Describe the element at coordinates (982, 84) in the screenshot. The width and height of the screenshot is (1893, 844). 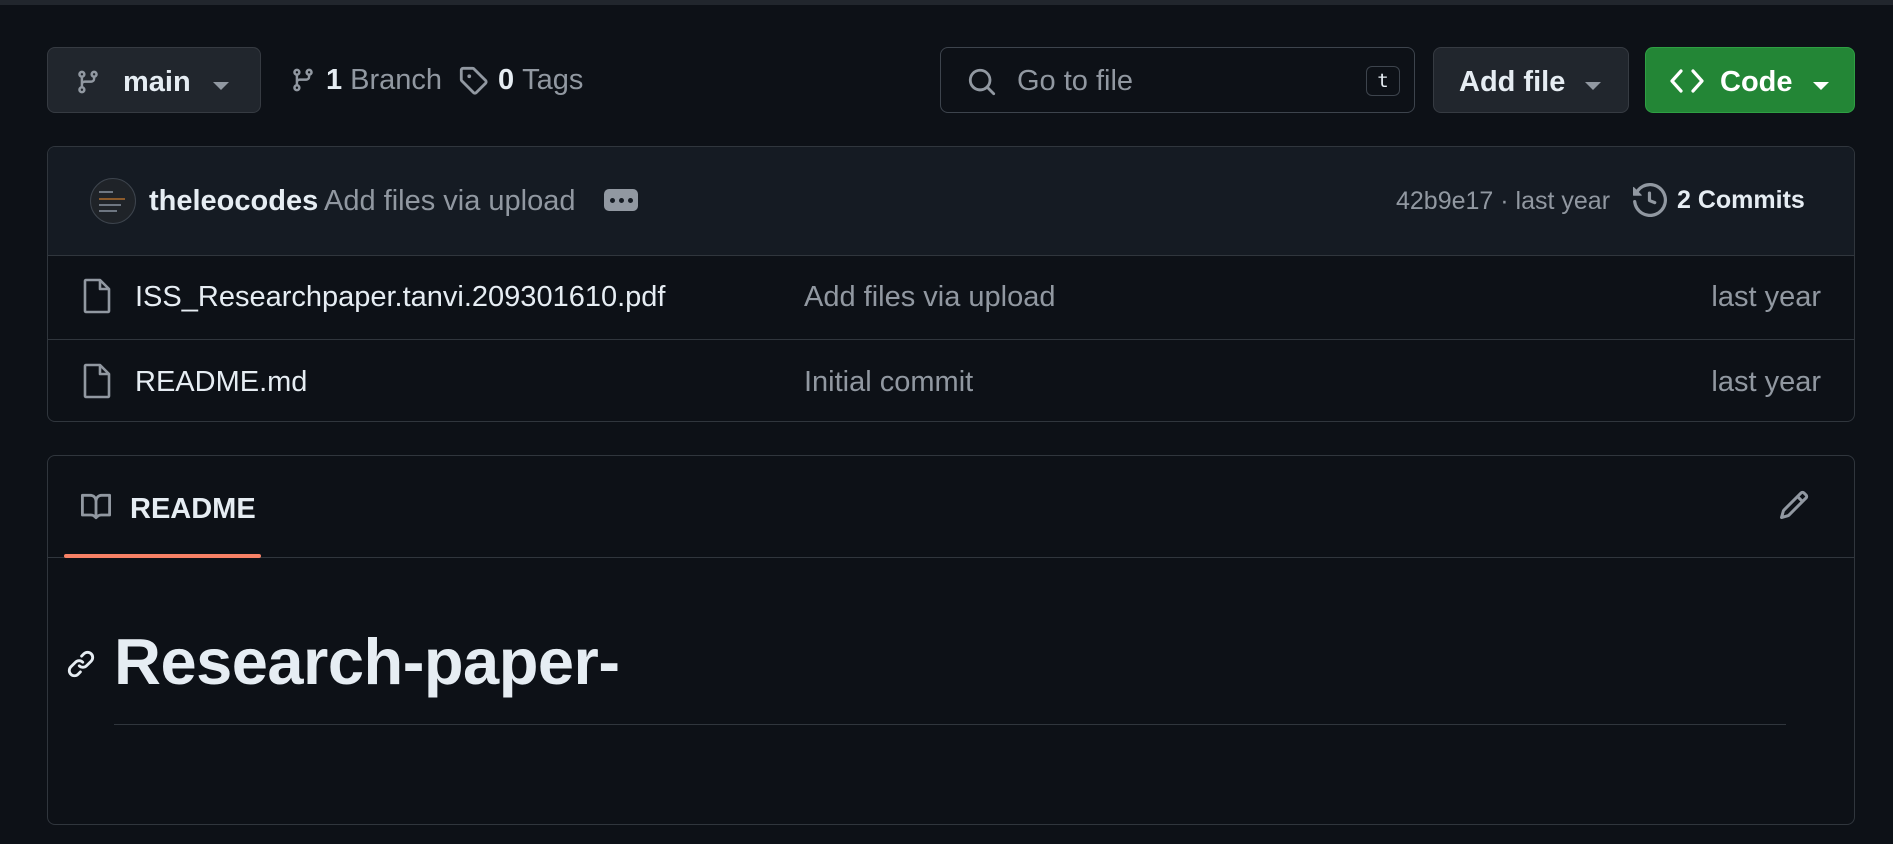
I see `search-icon` at that location.